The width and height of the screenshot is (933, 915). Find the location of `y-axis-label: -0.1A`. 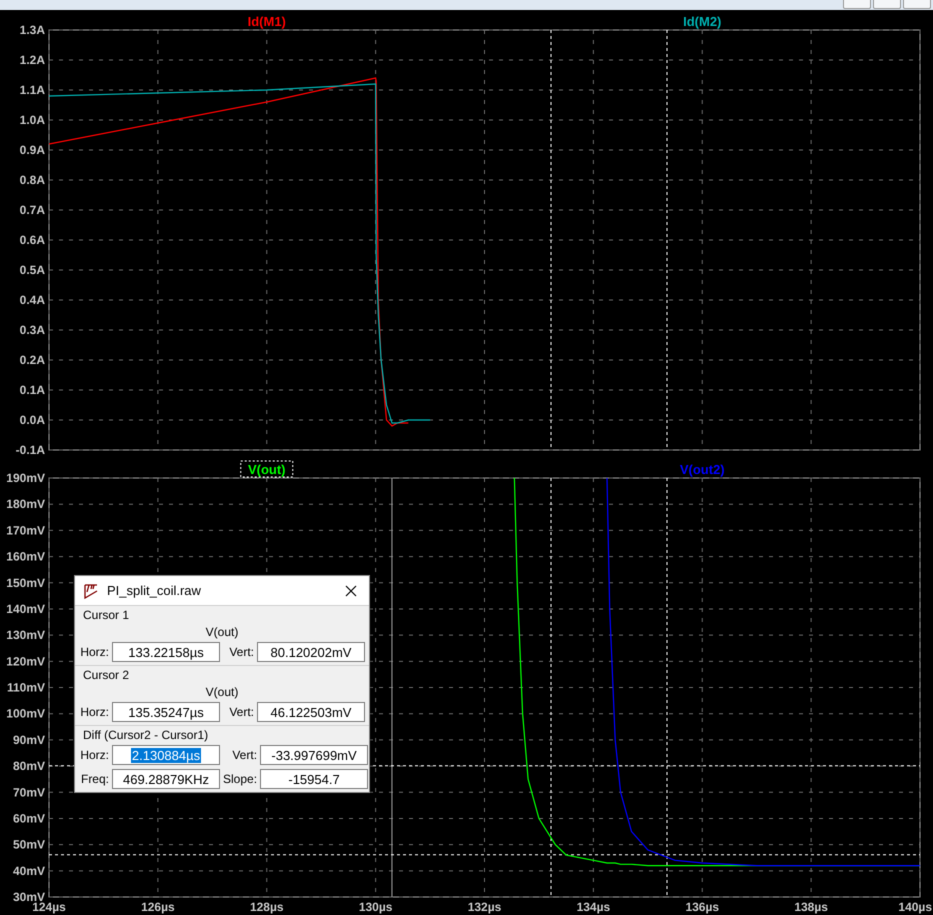

y-axis-label: -0.1A is located at coordinates (30, 450).